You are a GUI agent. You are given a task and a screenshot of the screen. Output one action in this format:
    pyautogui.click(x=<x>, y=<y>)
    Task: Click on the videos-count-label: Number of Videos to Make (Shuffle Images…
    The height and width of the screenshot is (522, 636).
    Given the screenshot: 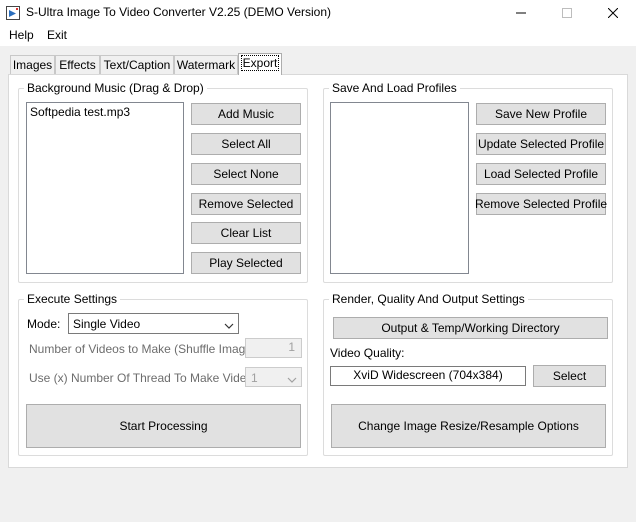 What is the action you would take?
    pyautogui.click(x=147, y=349)
    